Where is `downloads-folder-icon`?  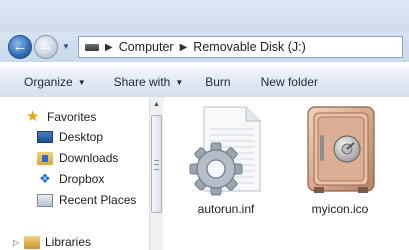 downloads-folder-icon is located at coordinates (45, 158).